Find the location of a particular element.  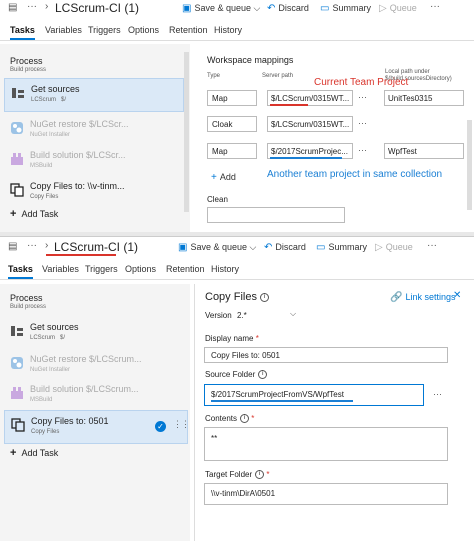

add-mapping-button: + Add is located at coordinates (223, 177).